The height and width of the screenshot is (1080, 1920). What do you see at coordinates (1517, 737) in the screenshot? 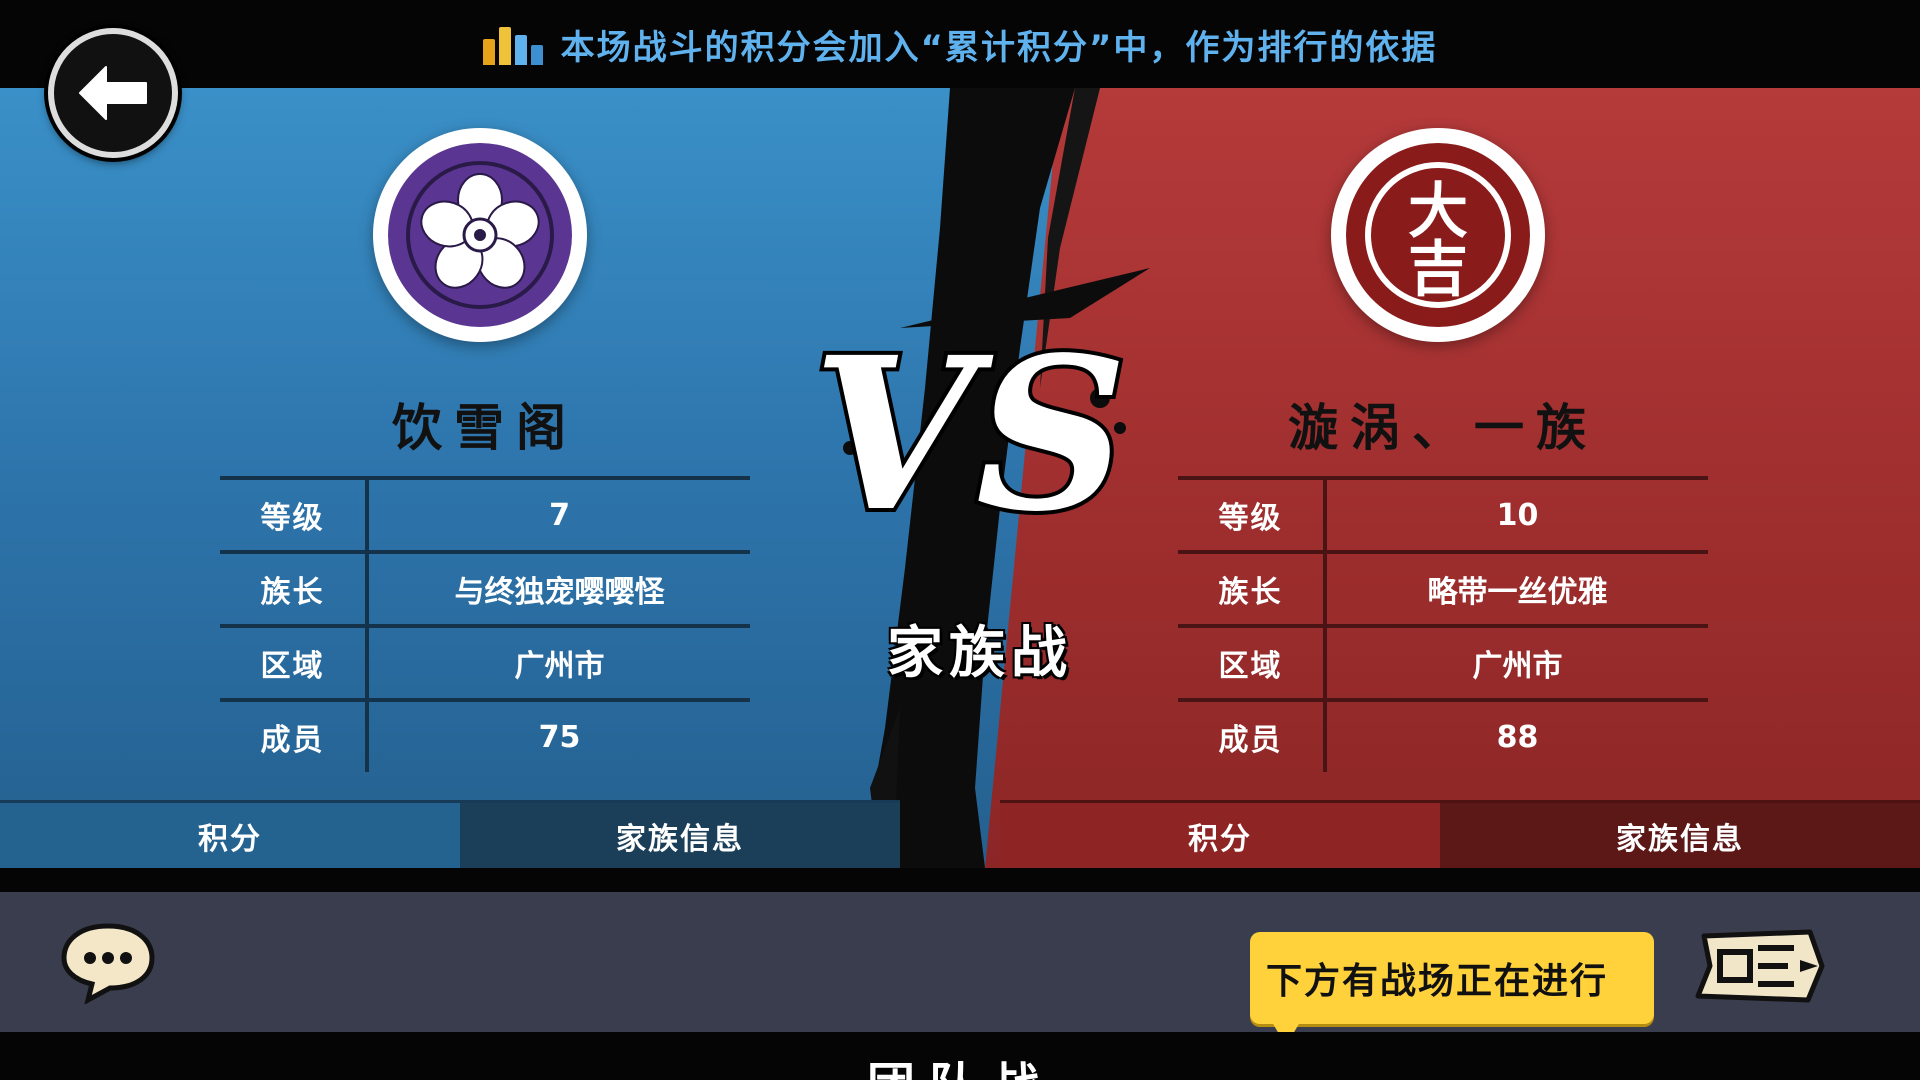
I see `info-value: 88` at bounding box center [1517, 737].